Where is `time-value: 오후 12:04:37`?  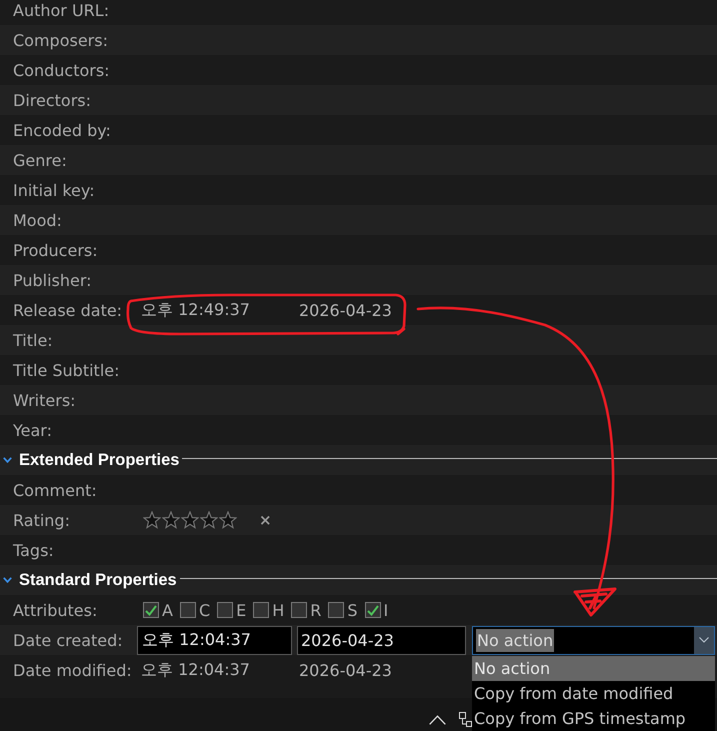 time-value: 오후 12:04:37 is located at coordinates (195, 670).